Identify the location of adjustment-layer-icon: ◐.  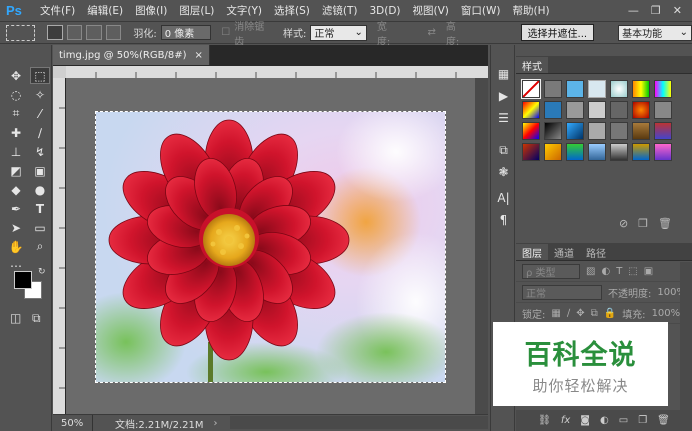
(604, 420).